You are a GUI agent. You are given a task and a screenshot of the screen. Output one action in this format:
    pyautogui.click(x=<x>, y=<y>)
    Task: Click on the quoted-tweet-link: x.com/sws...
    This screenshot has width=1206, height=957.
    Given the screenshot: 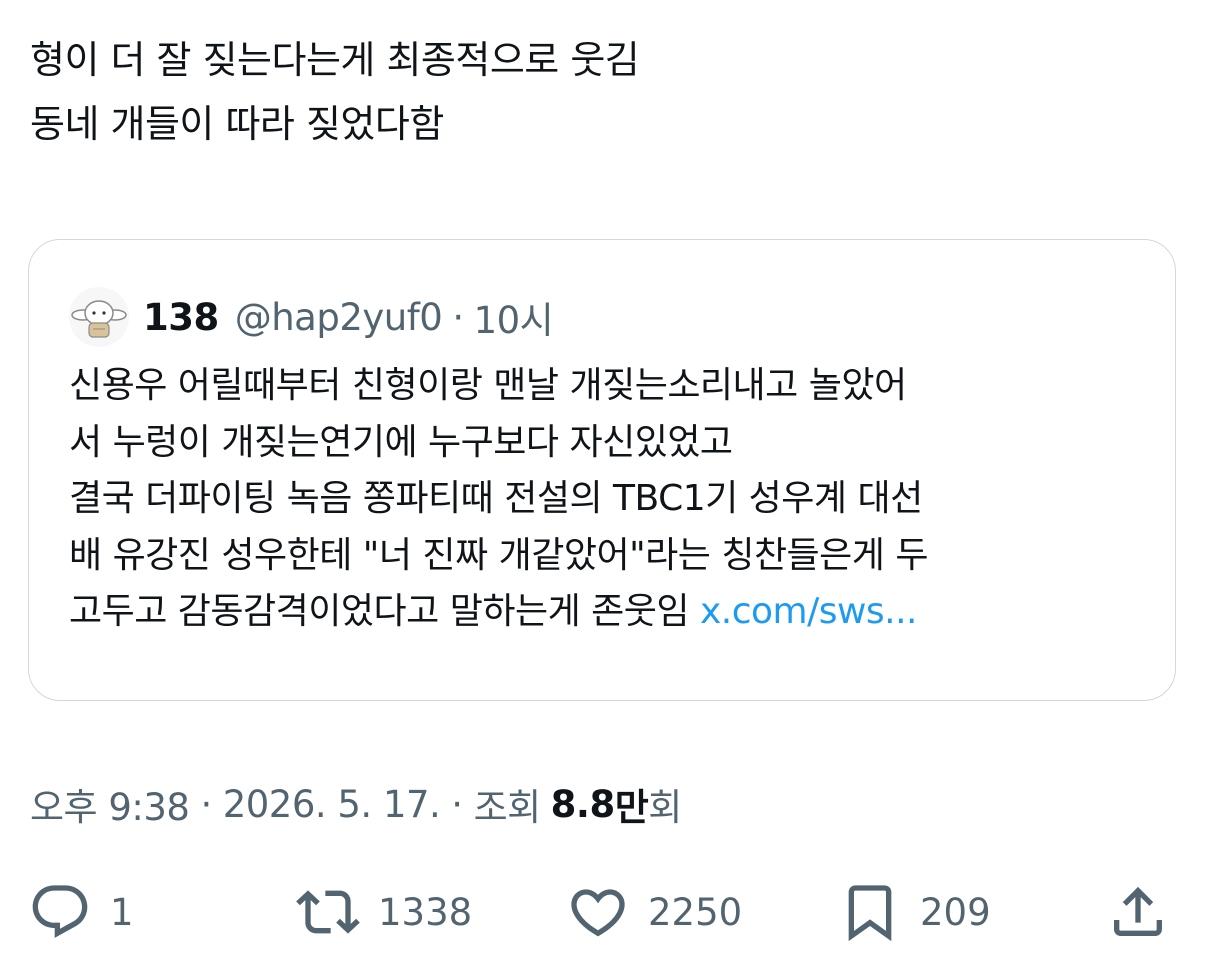 What is the action you would take?
    pyautogui.click(x=809, y=611)
    